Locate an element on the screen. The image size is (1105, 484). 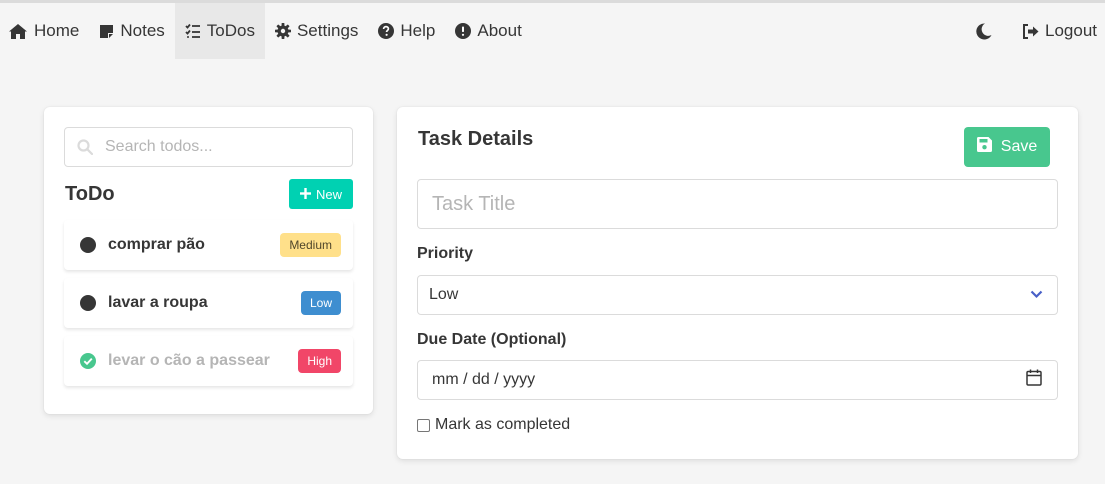
sign-out-icon is located at coordinates (1030, 31).